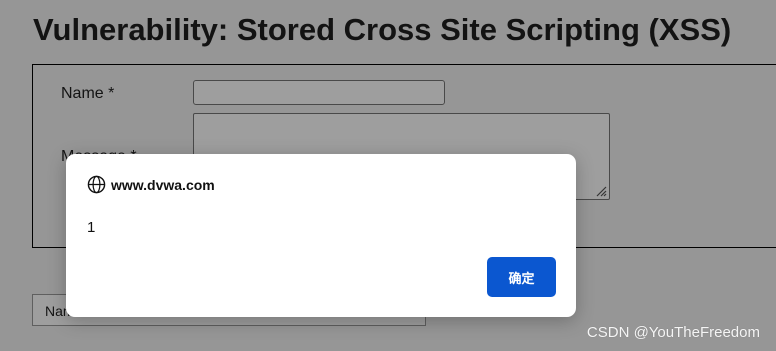 This screenshot has width=776, height=351. What do you see at coordinates (673, 332) in the screenshot?
I see `watermark: CSDN @YouTheFreedom` at bounding box center [673, 332].